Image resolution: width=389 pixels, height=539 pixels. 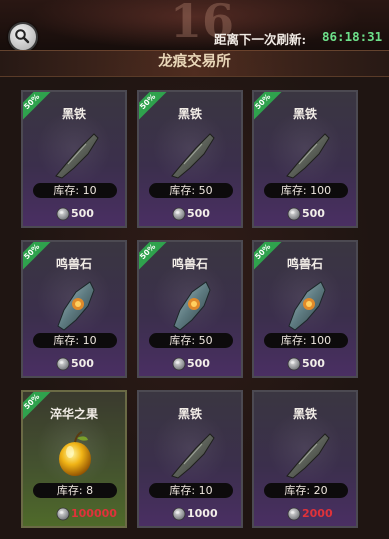 I want to click on shop-item-card: 50% 鸣兽石 库存: 100 500, so click(x=305, y=309).